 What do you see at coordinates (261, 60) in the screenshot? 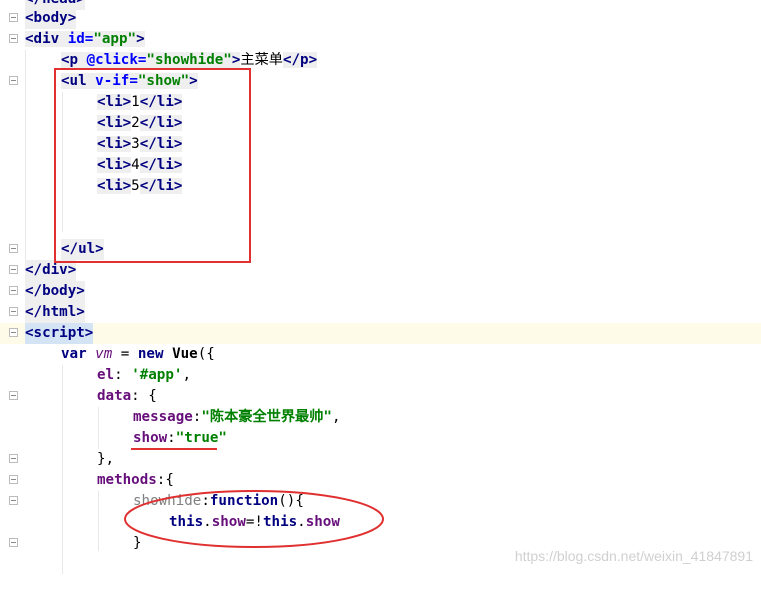
I see `menu-text: 主菜单` at bounding box center [261, 60].